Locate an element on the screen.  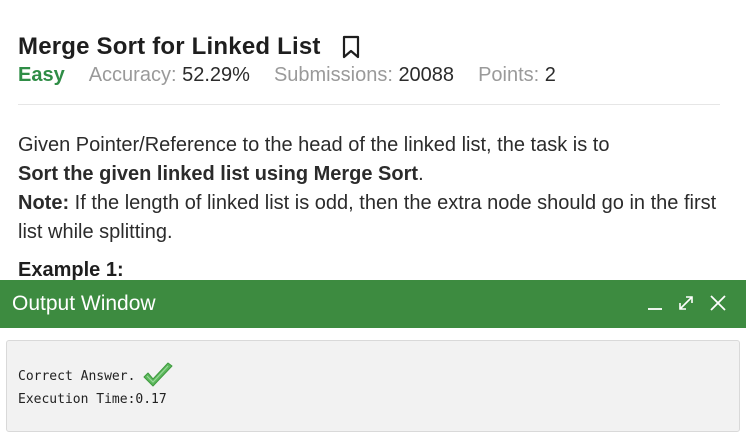
accuracy-label: Accuracy: is located at coordinates (132, 75).